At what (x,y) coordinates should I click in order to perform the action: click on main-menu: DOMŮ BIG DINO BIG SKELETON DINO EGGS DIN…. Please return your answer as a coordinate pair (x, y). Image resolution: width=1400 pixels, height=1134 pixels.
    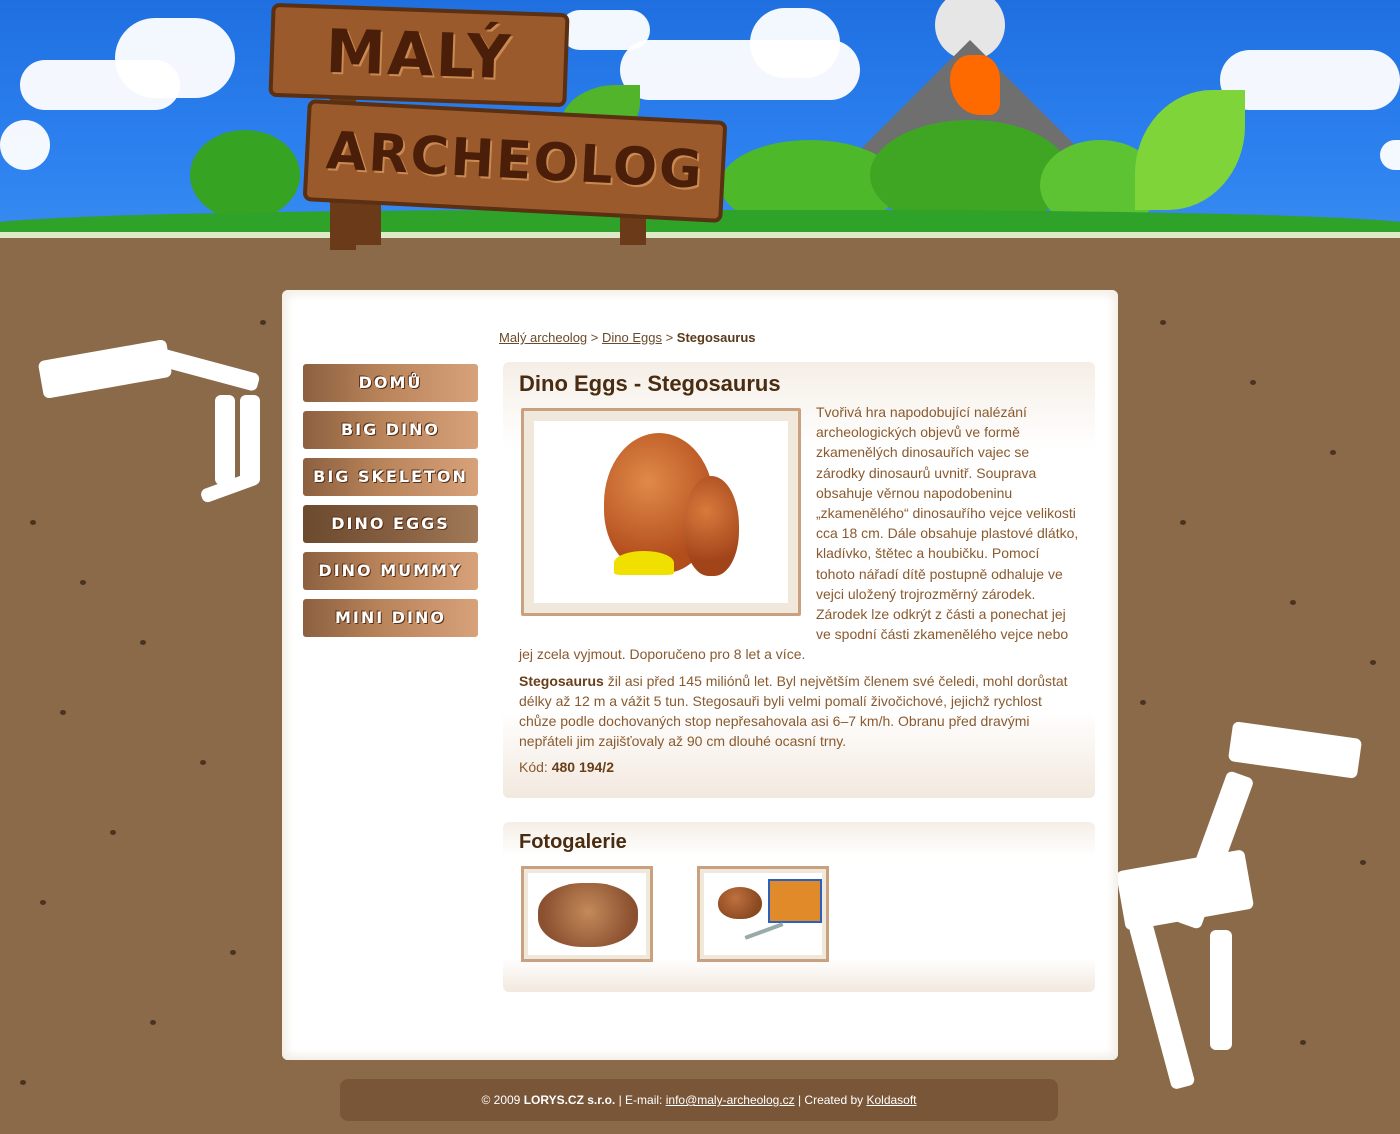
    Looking at the image, I should click on (390, 505).